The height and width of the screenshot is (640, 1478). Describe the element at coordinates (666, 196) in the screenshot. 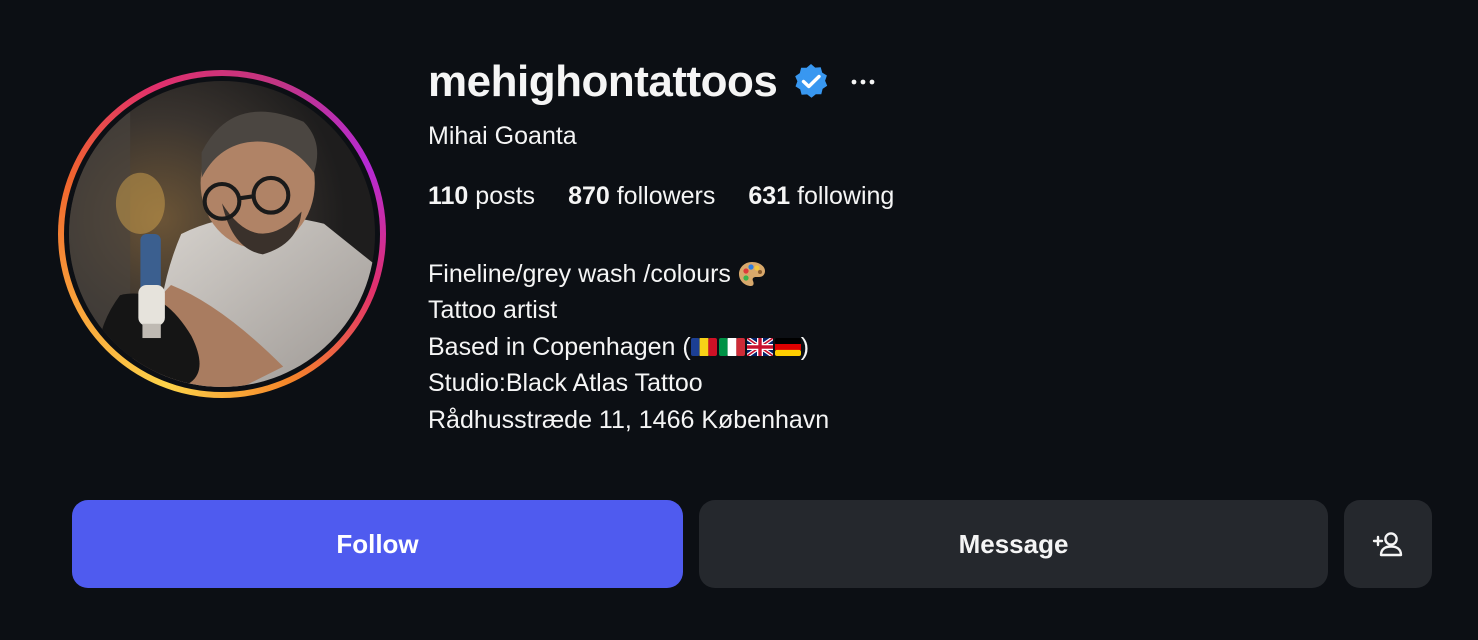

I see `followers-label: followers` at that location.